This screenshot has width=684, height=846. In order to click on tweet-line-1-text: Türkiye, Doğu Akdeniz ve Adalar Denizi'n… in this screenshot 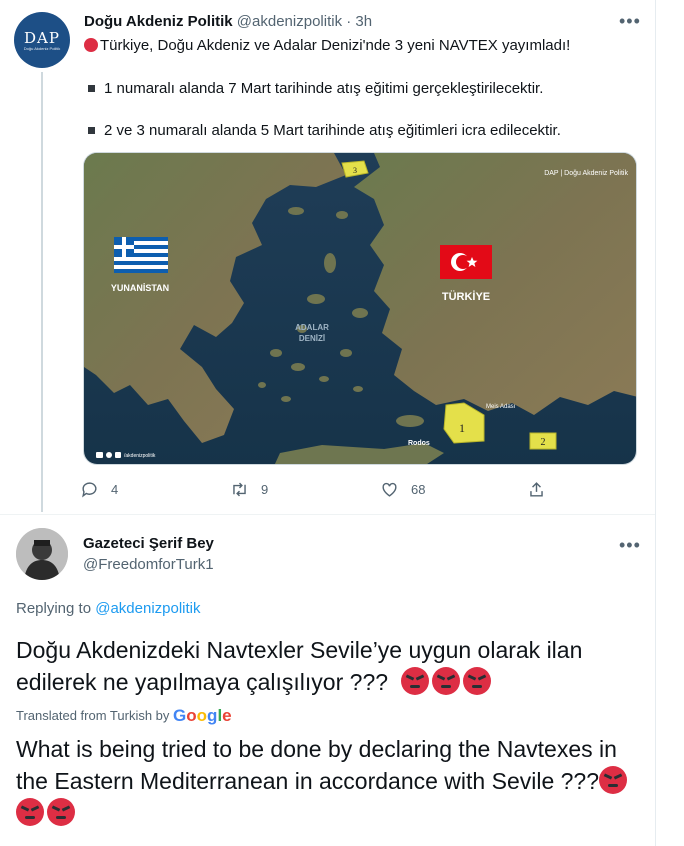, I will do `click(335, 45)`.